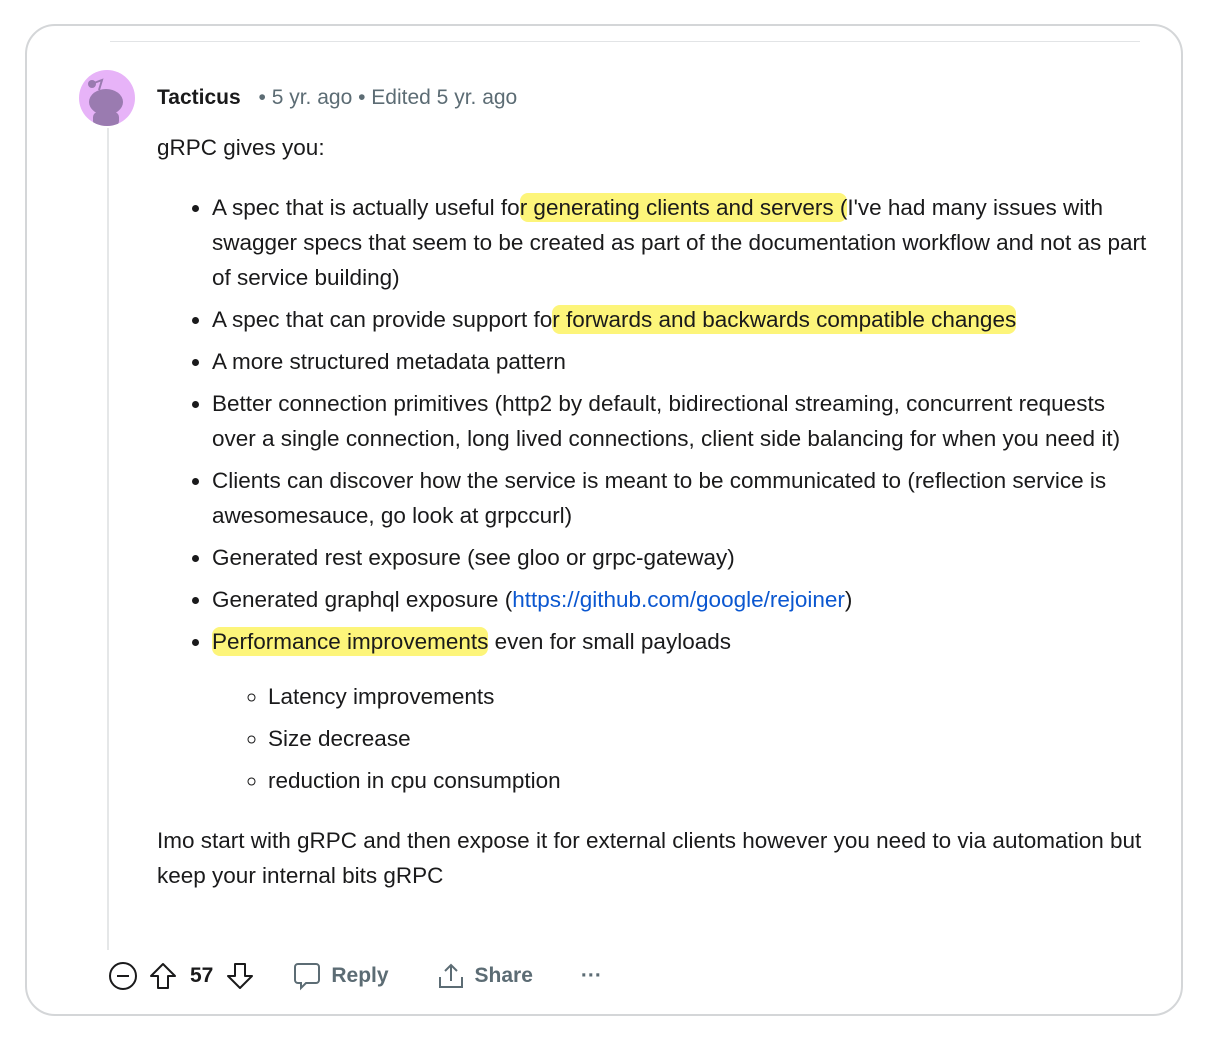  I want to click on share-label: Share, so click(503, 975).